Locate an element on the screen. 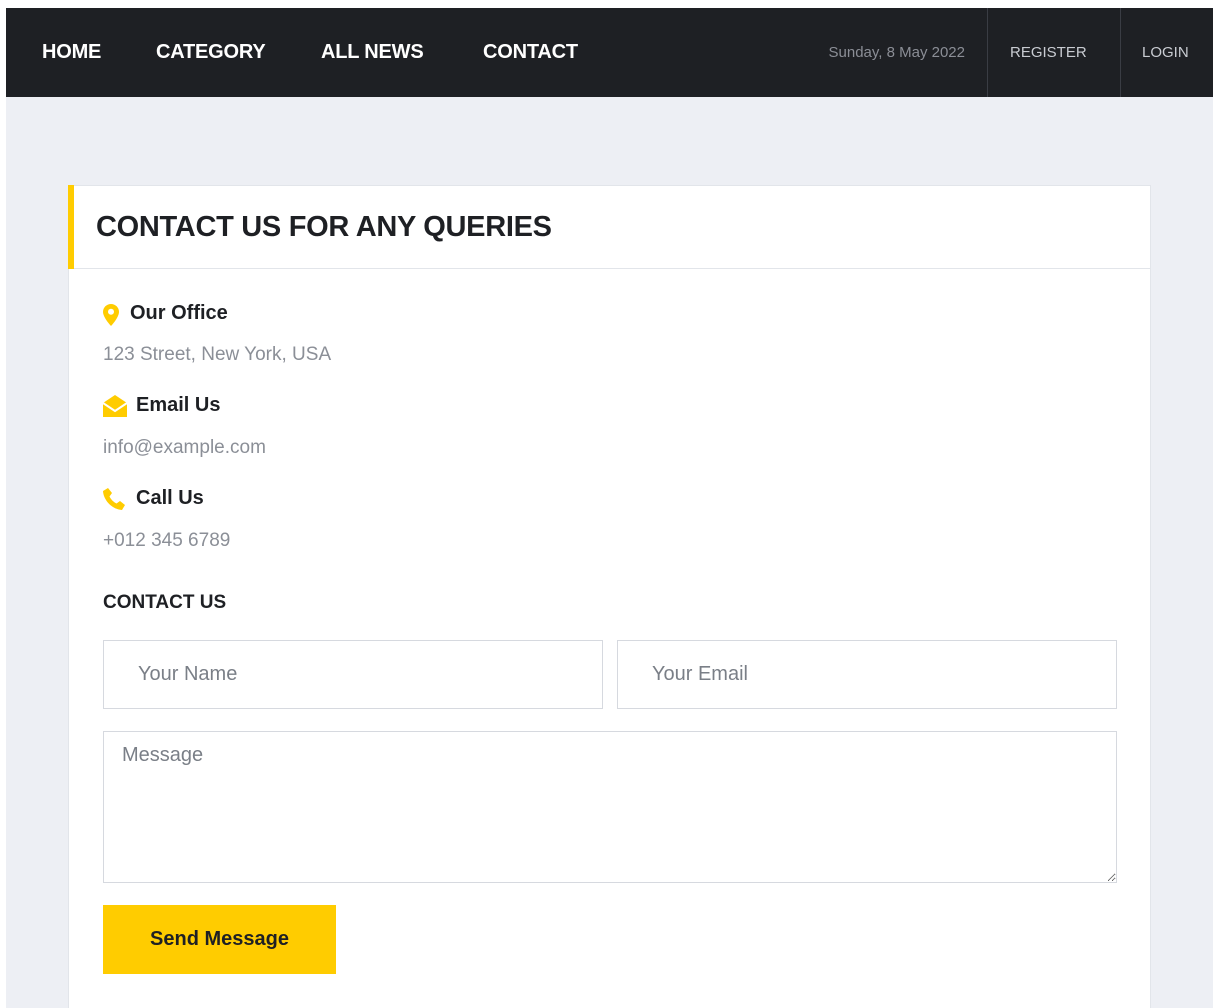 The width and height of the screenshot is (1213, 1008). phone-number: +012 345 6789 is located at coordinates (167, 540).